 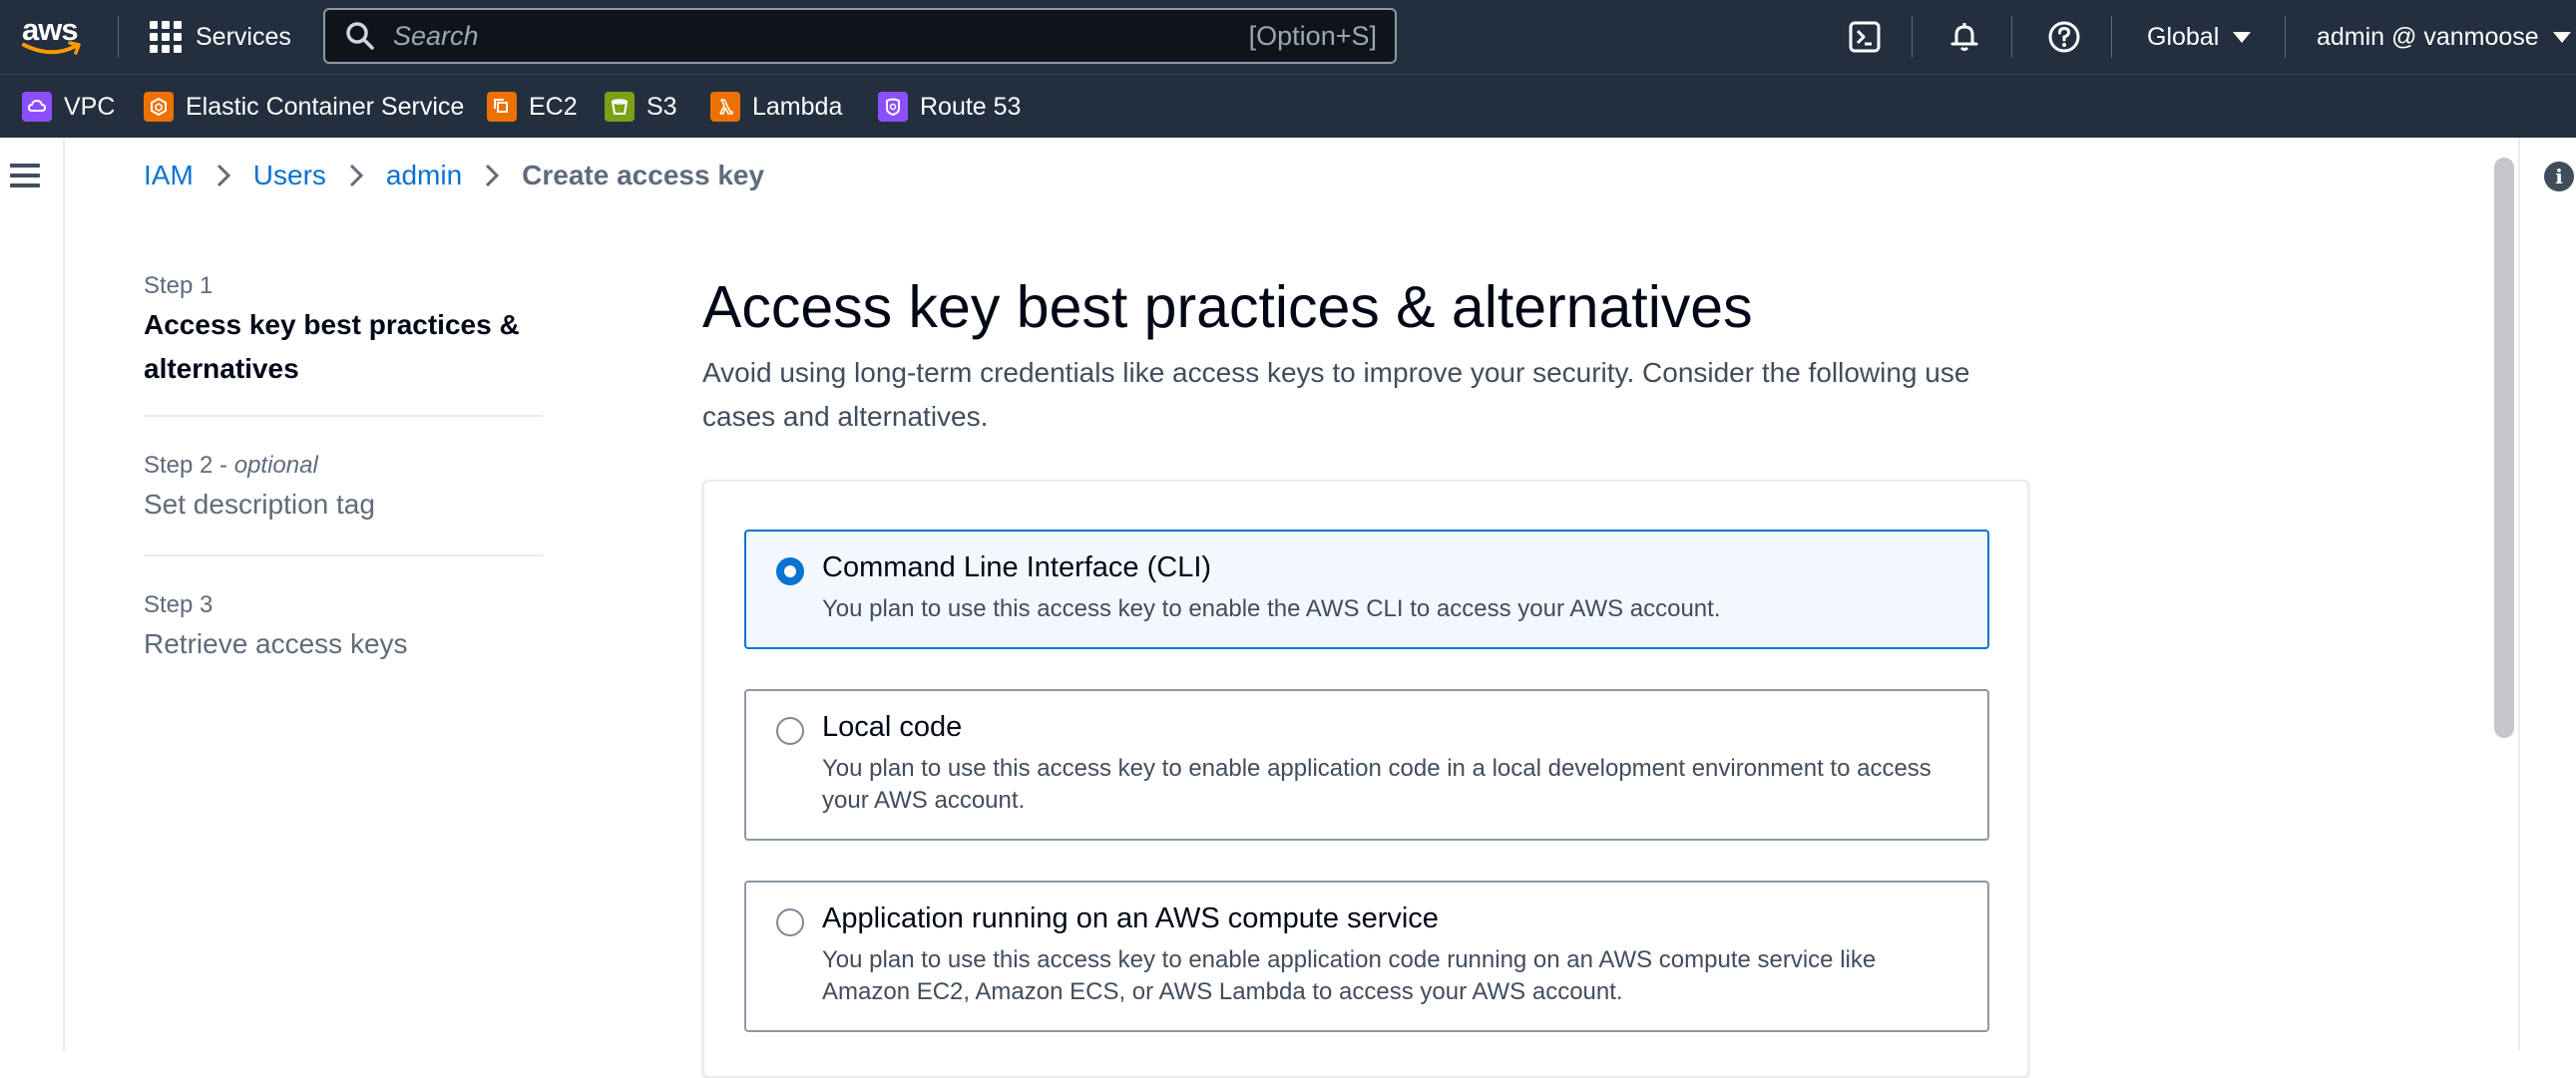 I want to click on favorite-ec2: EC2, so click(x=532, y=107).